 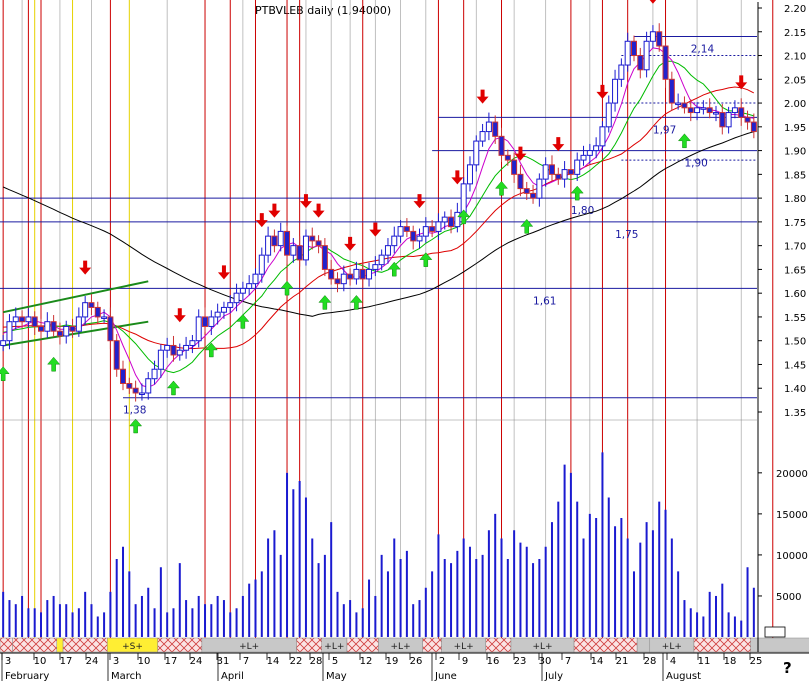 What do you see at coordinates (544, 301) in the screenshot?
I see `level-label: 1,61` at bounding box center [544, 301].